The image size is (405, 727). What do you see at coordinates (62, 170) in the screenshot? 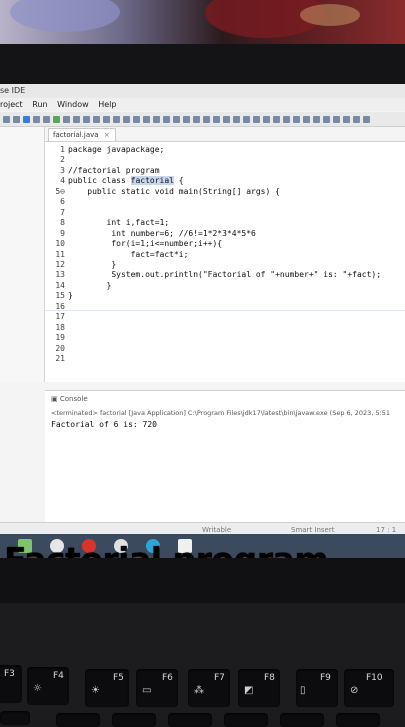
I see `line-number: 3` at bounding box center [62, 170].